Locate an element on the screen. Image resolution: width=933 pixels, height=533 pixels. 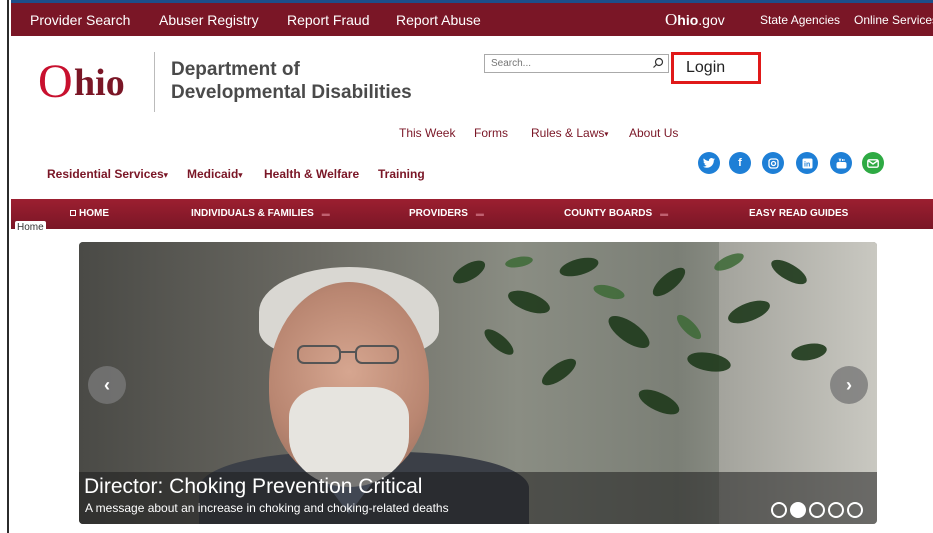
nav-residential-services: Residential Services▾ is located at coordinates (107, 174).